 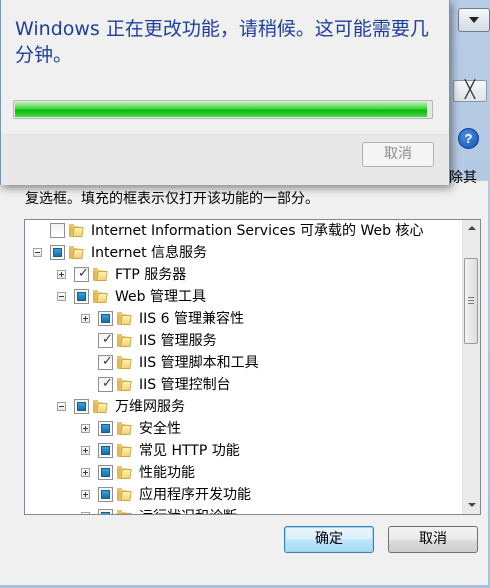 I want to click on tree-item-label: 应用程序开发功能, so click(x=195, y=495).